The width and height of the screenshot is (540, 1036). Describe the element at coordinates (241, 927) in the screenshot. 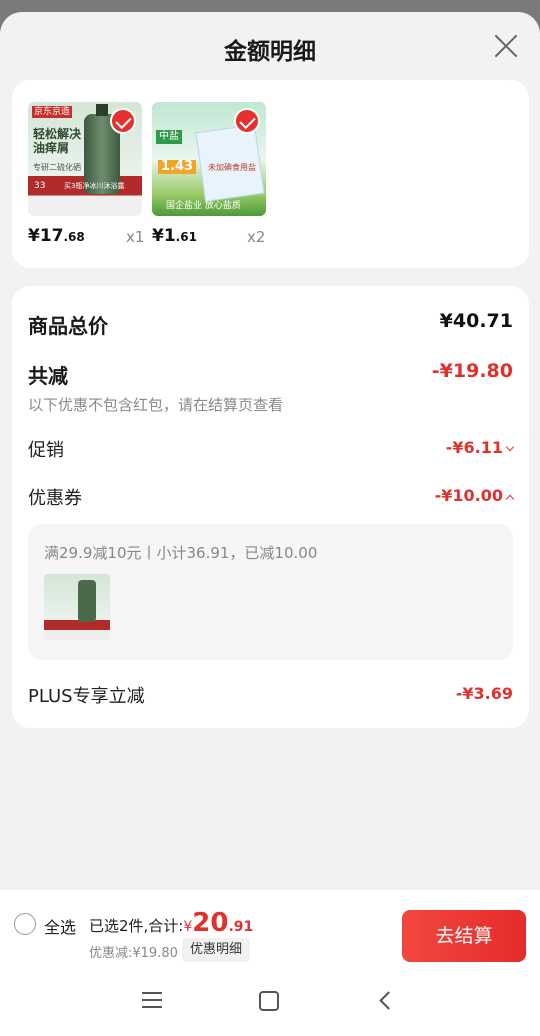

I see `total-decimal: .91` at that location.